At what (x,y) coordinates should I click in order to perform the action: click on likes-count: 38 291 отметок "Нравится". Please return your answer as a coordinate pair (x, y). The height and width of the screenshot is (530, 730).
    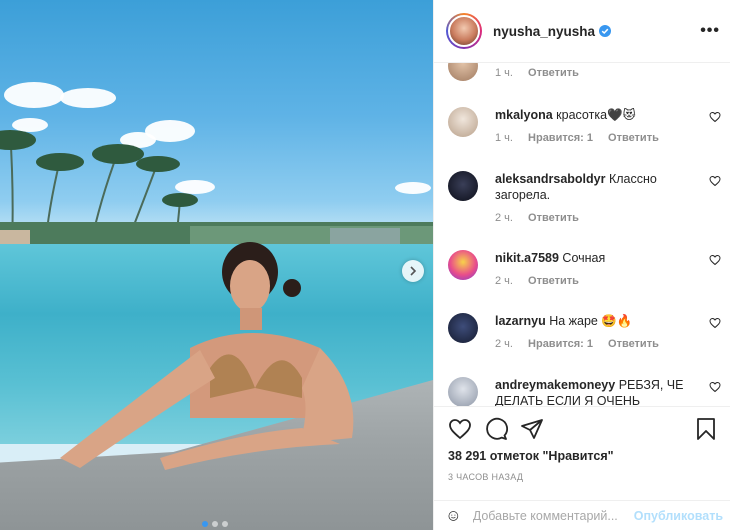
    Looking at the image, I should click on (531, 456).